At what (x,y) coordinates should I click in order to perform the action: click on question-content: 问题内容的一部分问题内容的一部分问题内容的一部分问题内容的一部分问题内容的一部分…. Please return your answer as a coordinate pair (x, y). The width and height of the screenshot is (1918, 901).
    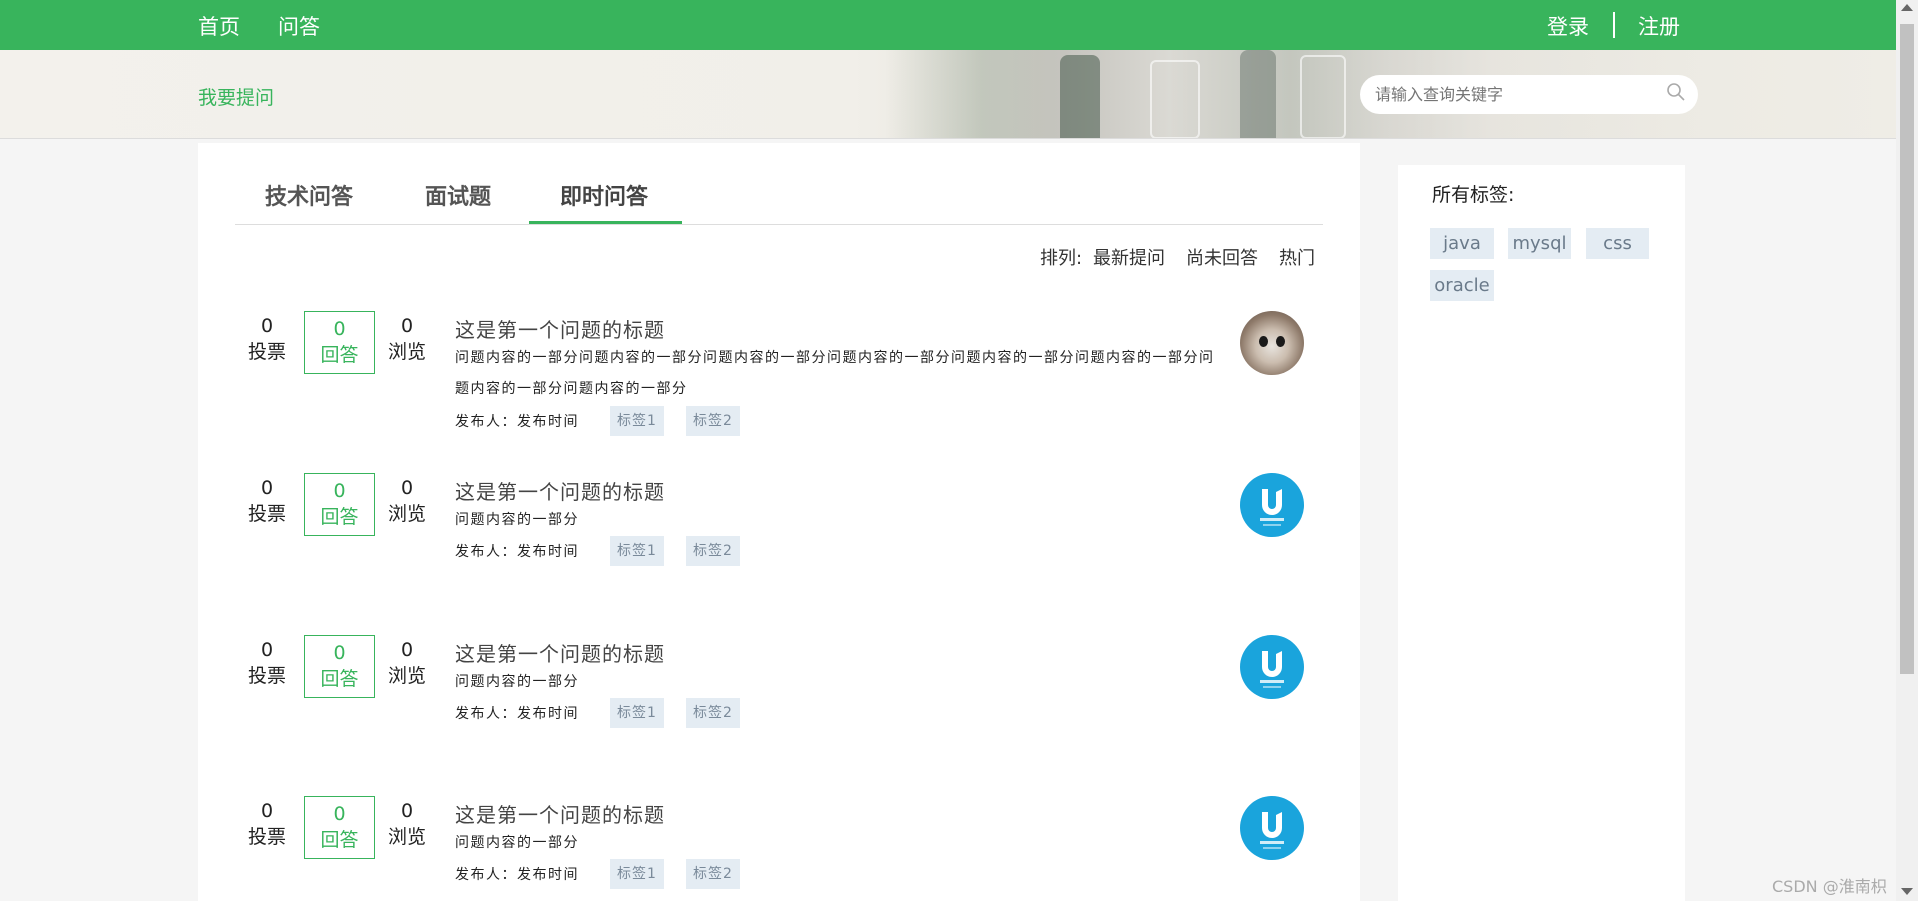
    Looking at the image, I should click on (835, 373).